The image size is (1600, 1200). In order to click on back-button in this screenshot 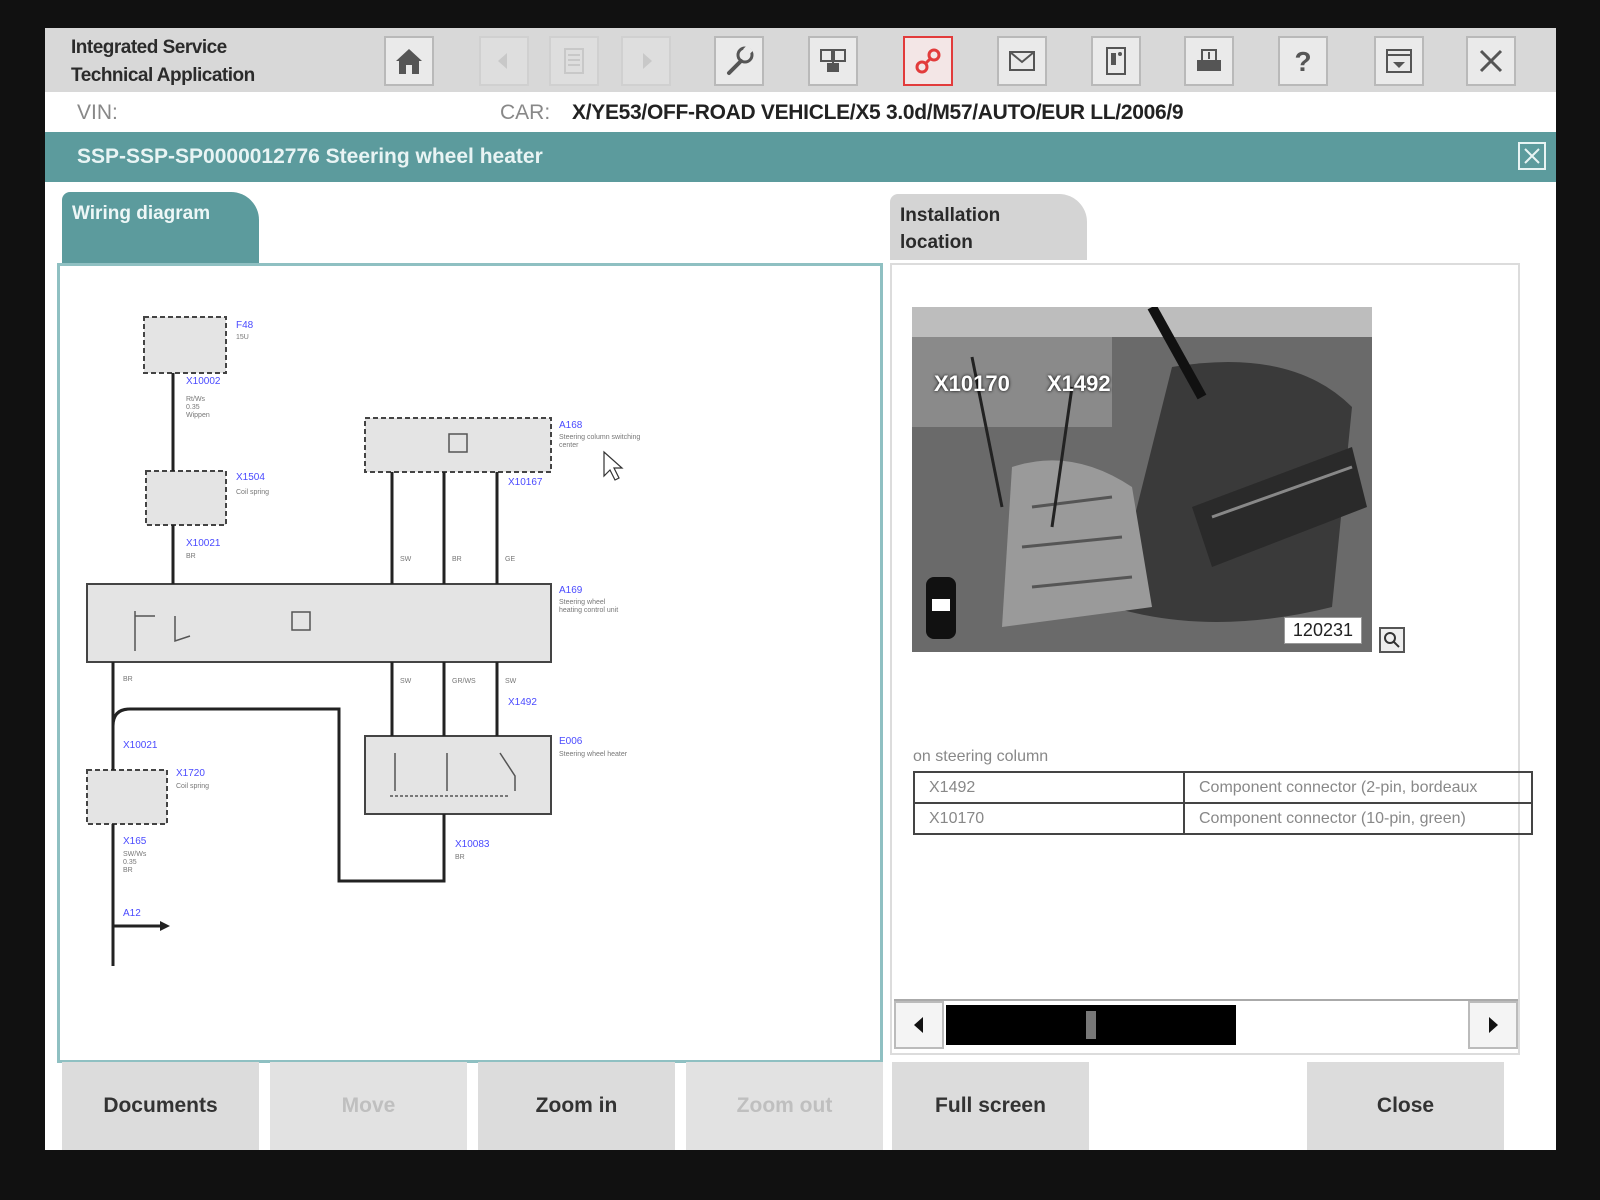, I will do `click(504, 61)`.